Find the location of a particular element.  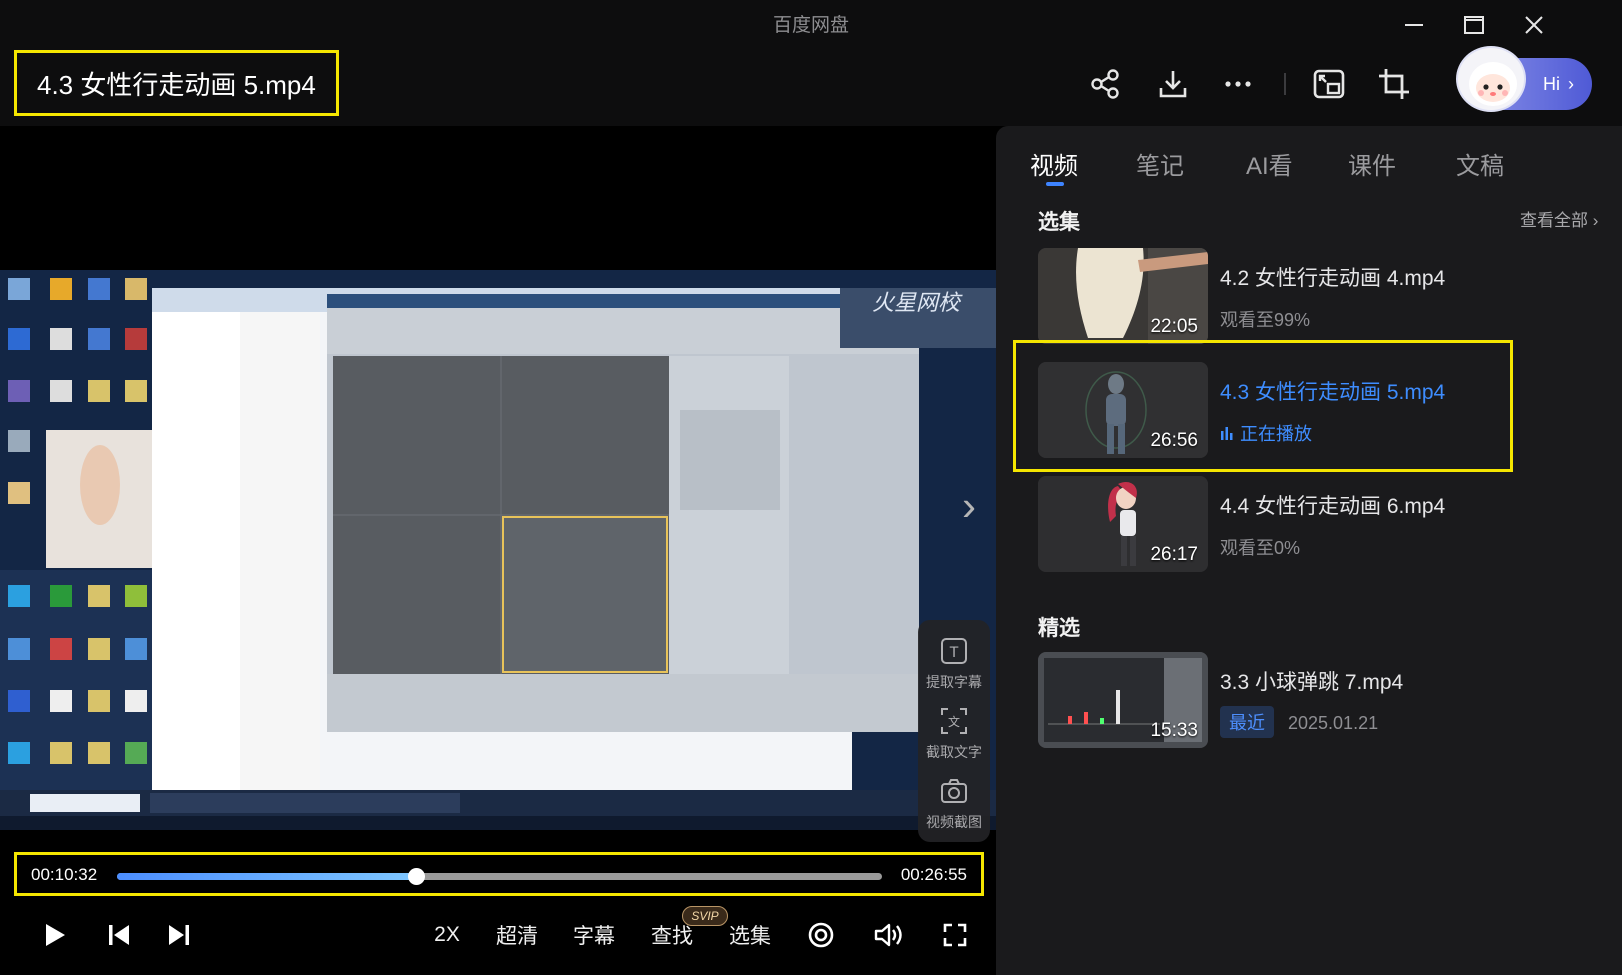

quality-button: 超清 is located at coordinates (517, 935).